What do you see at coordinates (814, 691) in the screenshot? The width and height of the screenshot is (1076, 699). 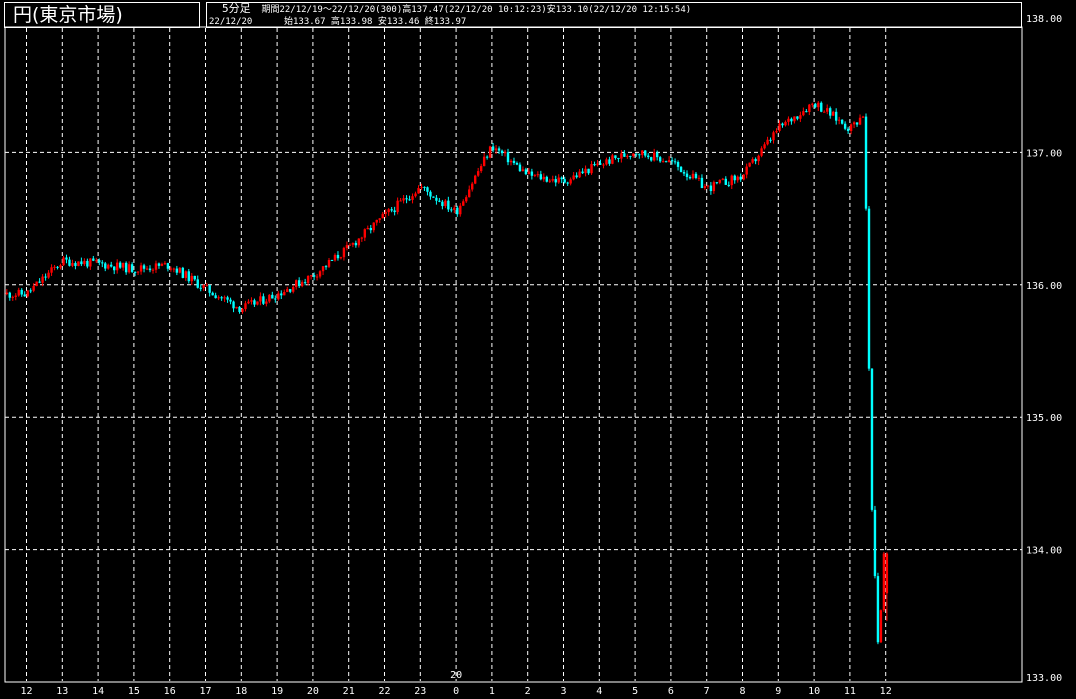 I see `x-tick-label: 10` at bounding box center [814, 691].